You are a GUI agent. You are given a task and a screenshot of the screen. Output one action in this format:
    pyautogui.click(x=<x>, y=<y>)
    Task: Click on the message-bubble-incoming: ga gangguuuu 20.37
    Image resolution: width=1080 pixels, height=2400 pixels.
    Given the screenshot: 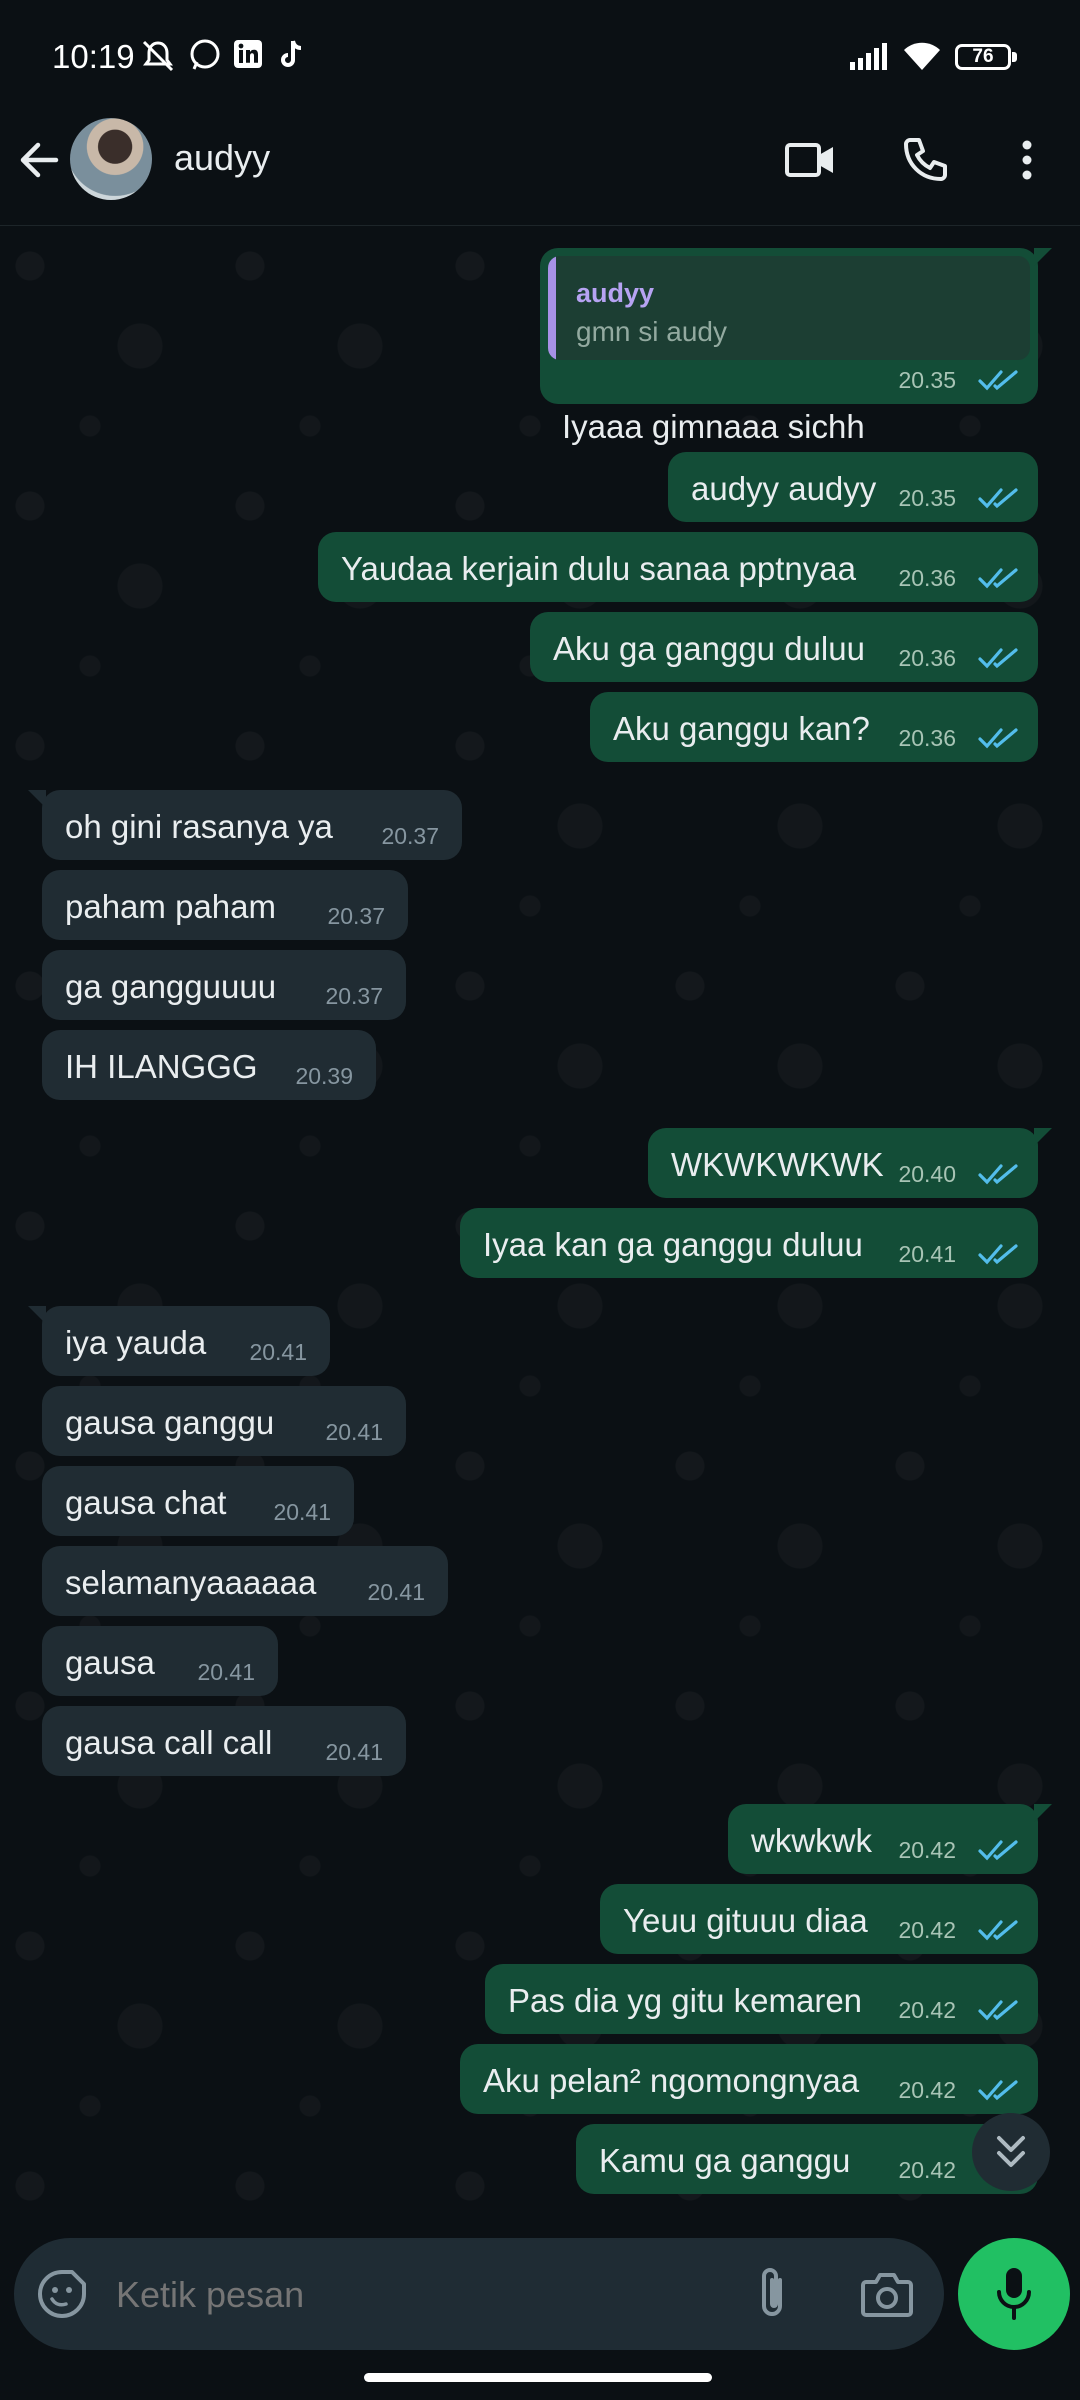 What is the action you would take?
    pyautogui.click(x=224, y=985)
    